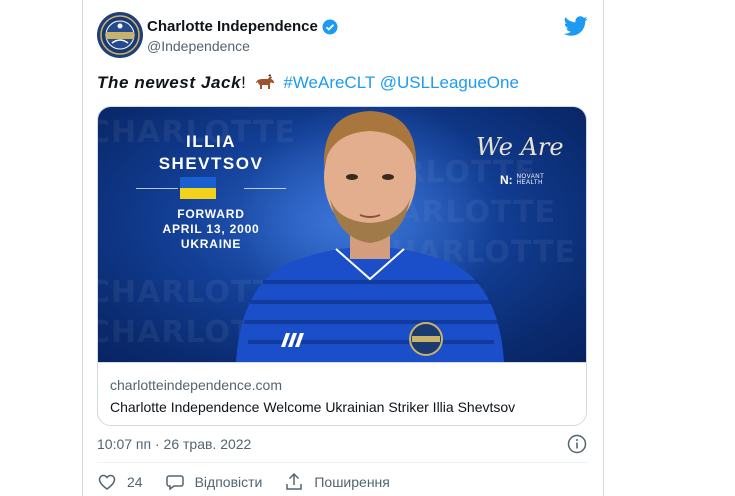 This screenshot has height=496, width=735. Describe the element at coordinates (294, 481) in the screenshot. I see `share-icon` at that location.